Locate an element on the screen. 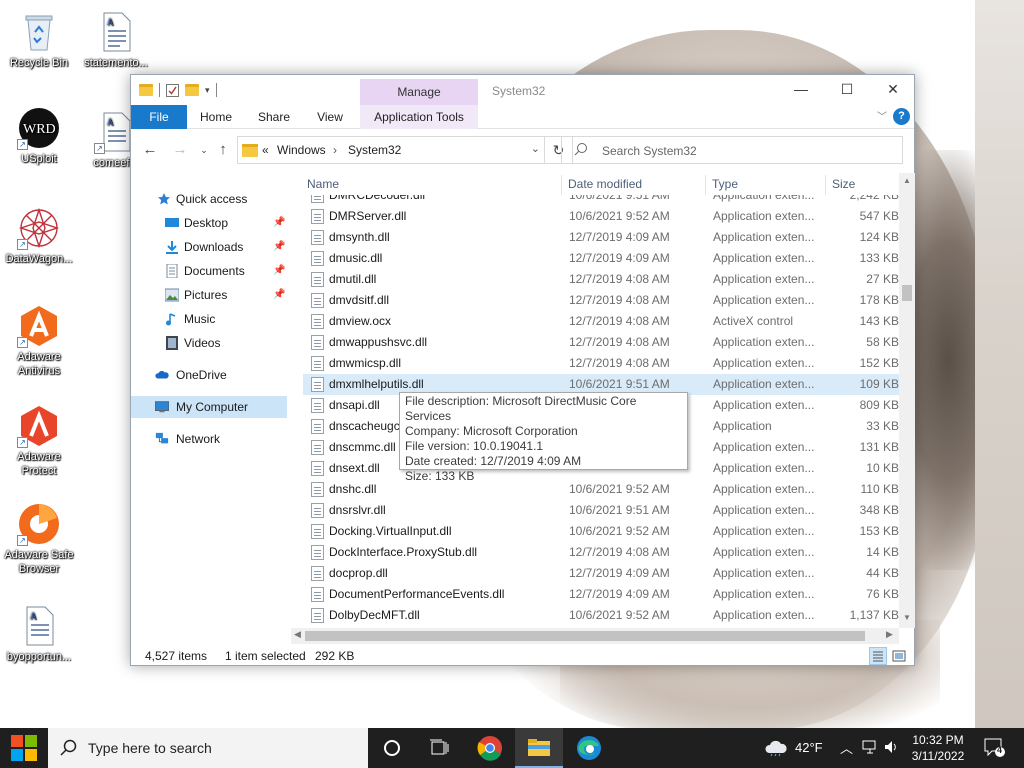 The width and height of the screenshot is (1024, 768). new-folder-icon is located at coordinates (192, 90).